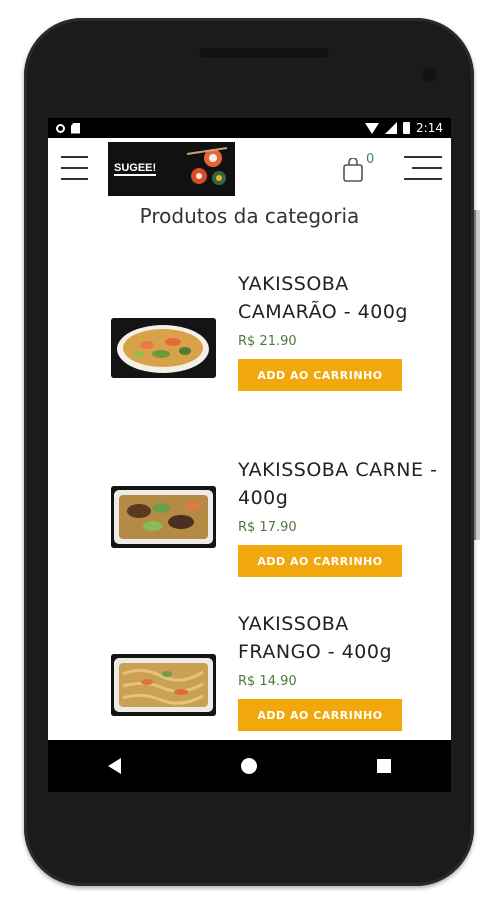  Describe the element at coordinates (429, 128) in the screenshot. I see `status-time: 2:14` at that location.